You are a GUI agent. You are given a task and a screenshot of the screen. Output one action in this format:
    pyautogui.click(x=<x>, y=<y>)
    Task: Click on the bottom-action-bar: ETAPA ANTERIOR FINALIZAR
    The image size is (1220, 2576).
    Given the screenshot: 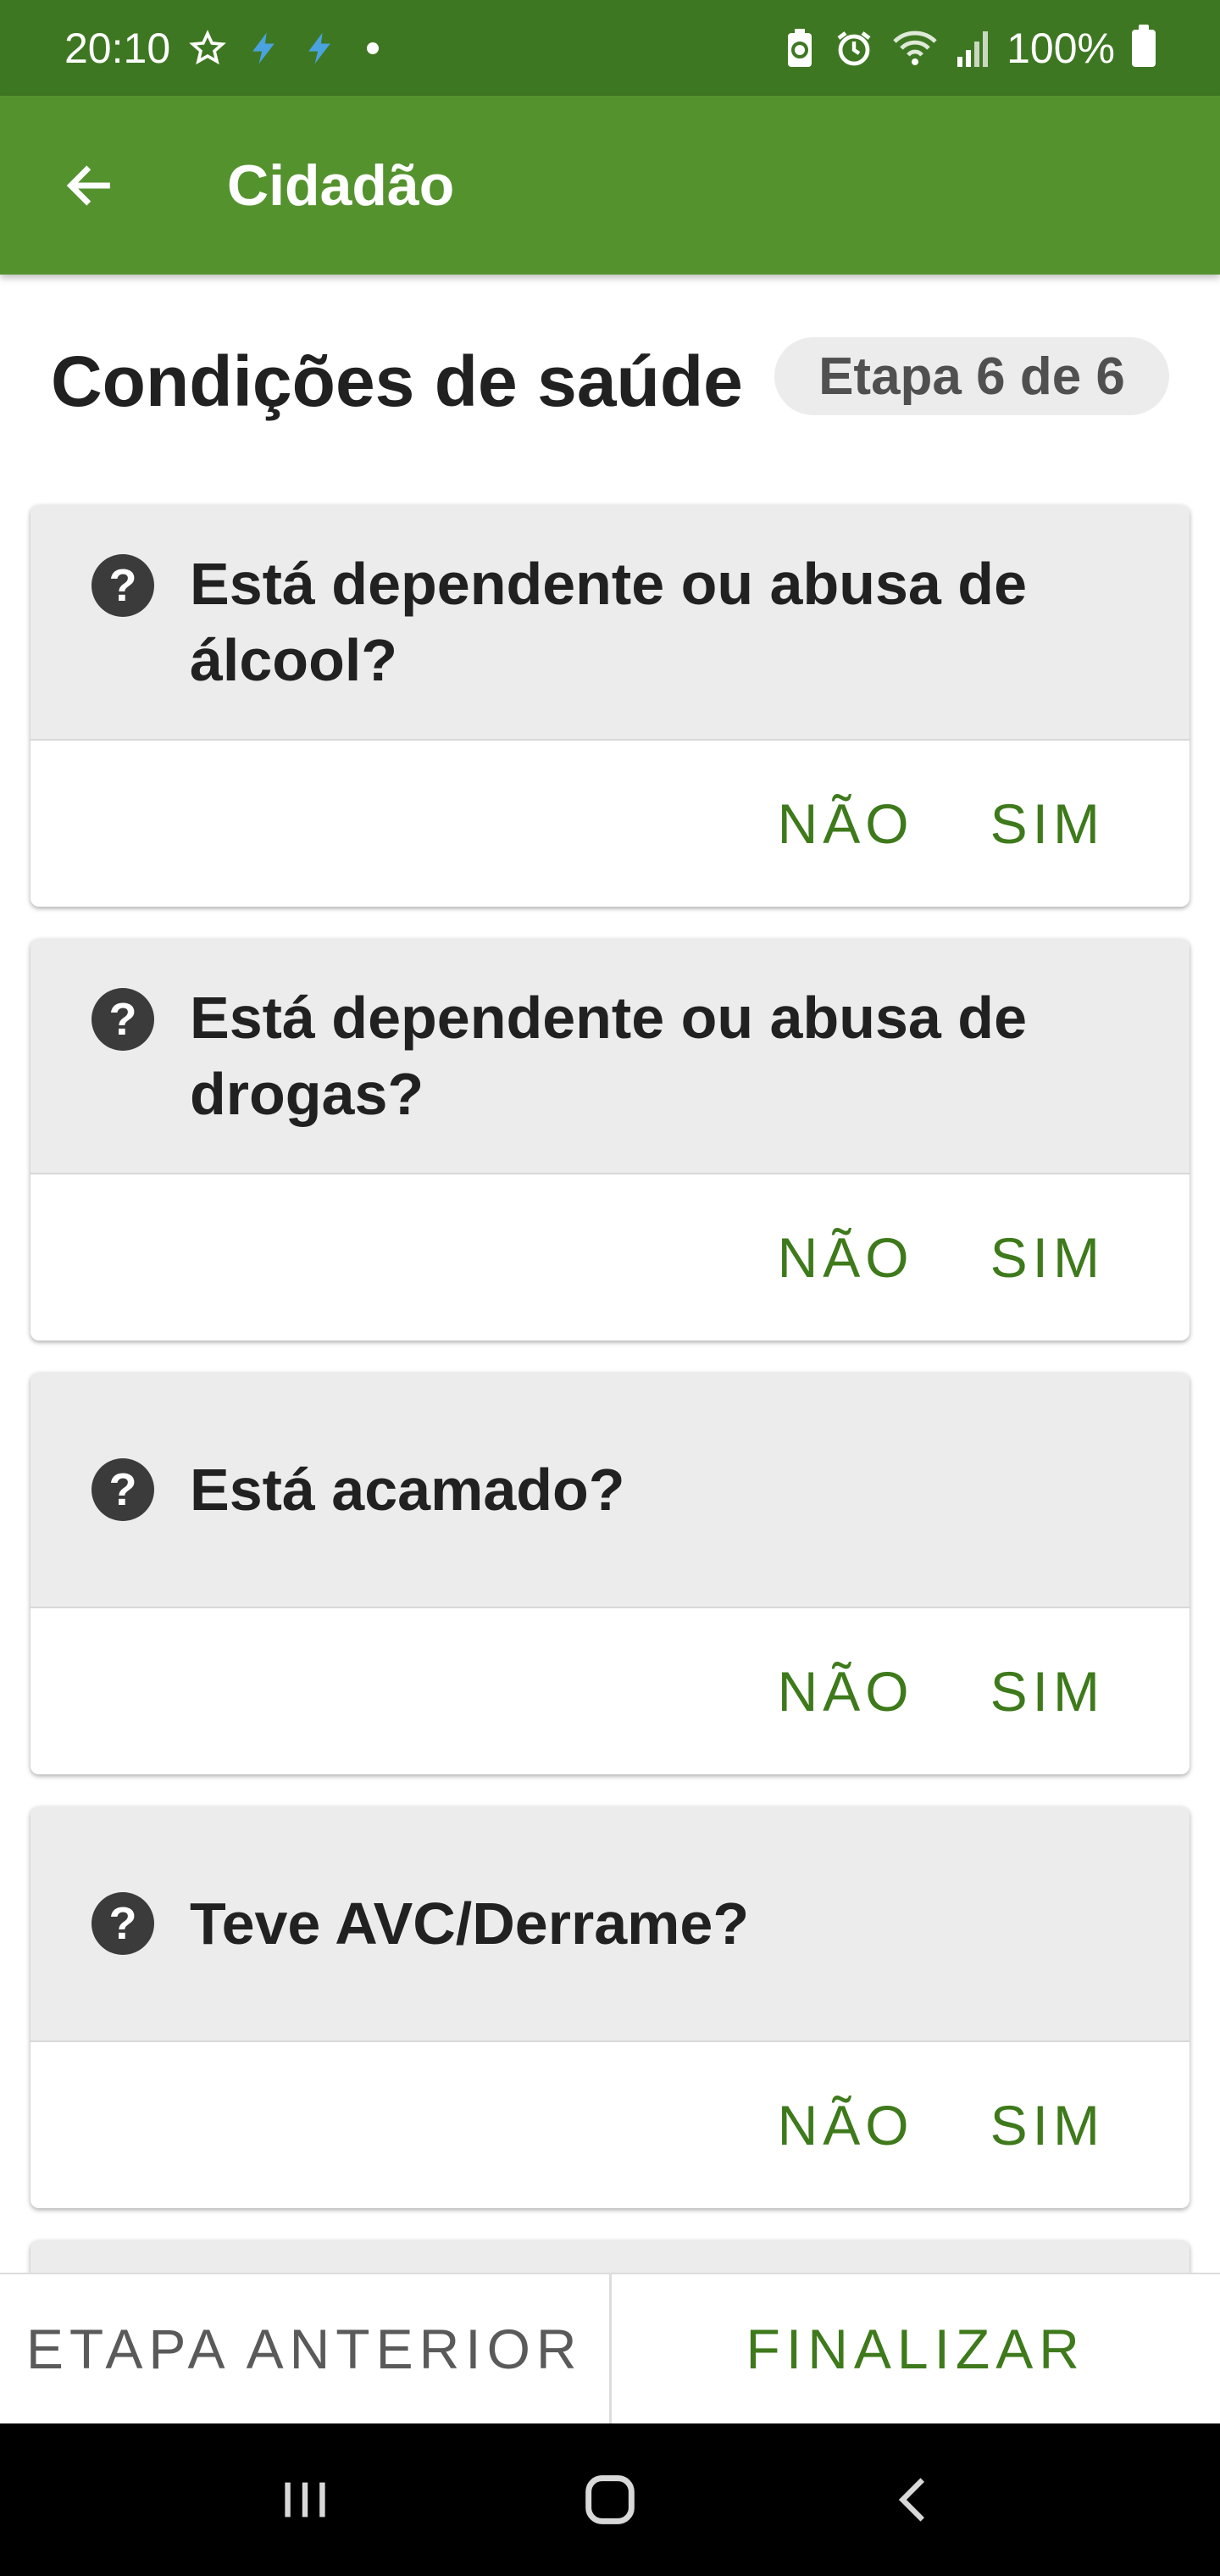 What is the action you would take?
    pyautogui.click(x=610, y=2348)
    